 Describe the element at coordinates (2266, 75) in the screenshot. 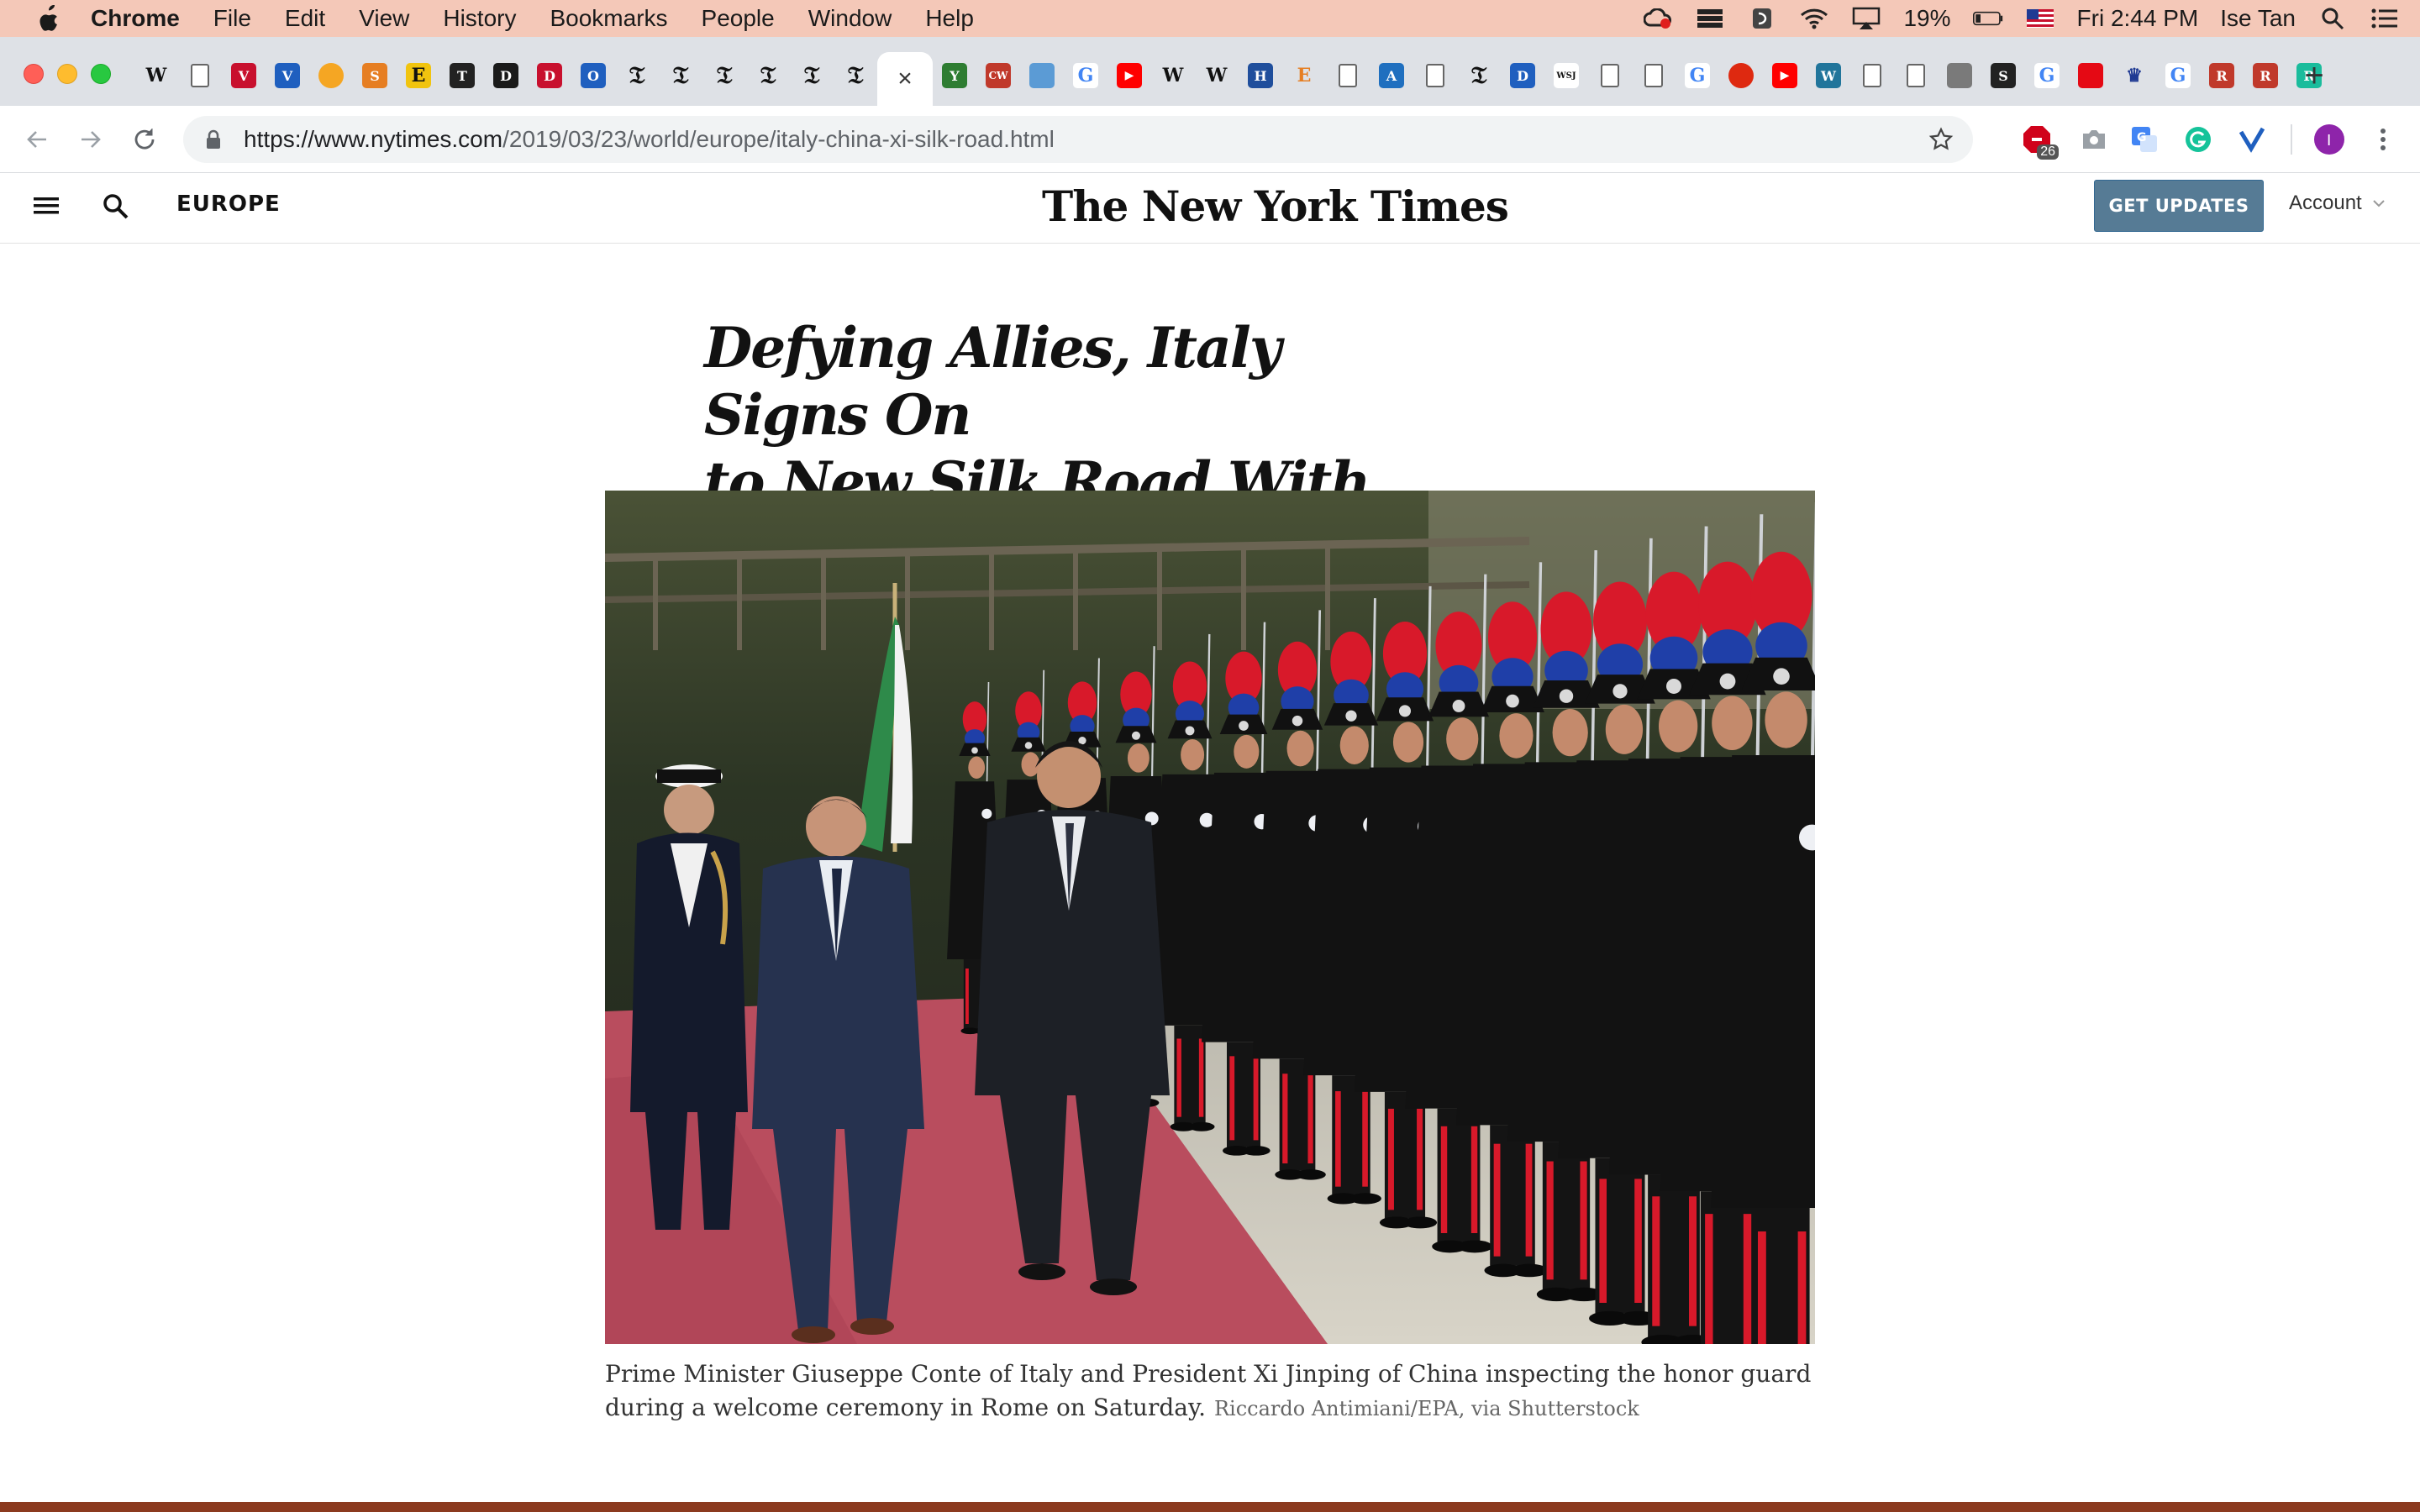

I see `tab-48: R` at that location.